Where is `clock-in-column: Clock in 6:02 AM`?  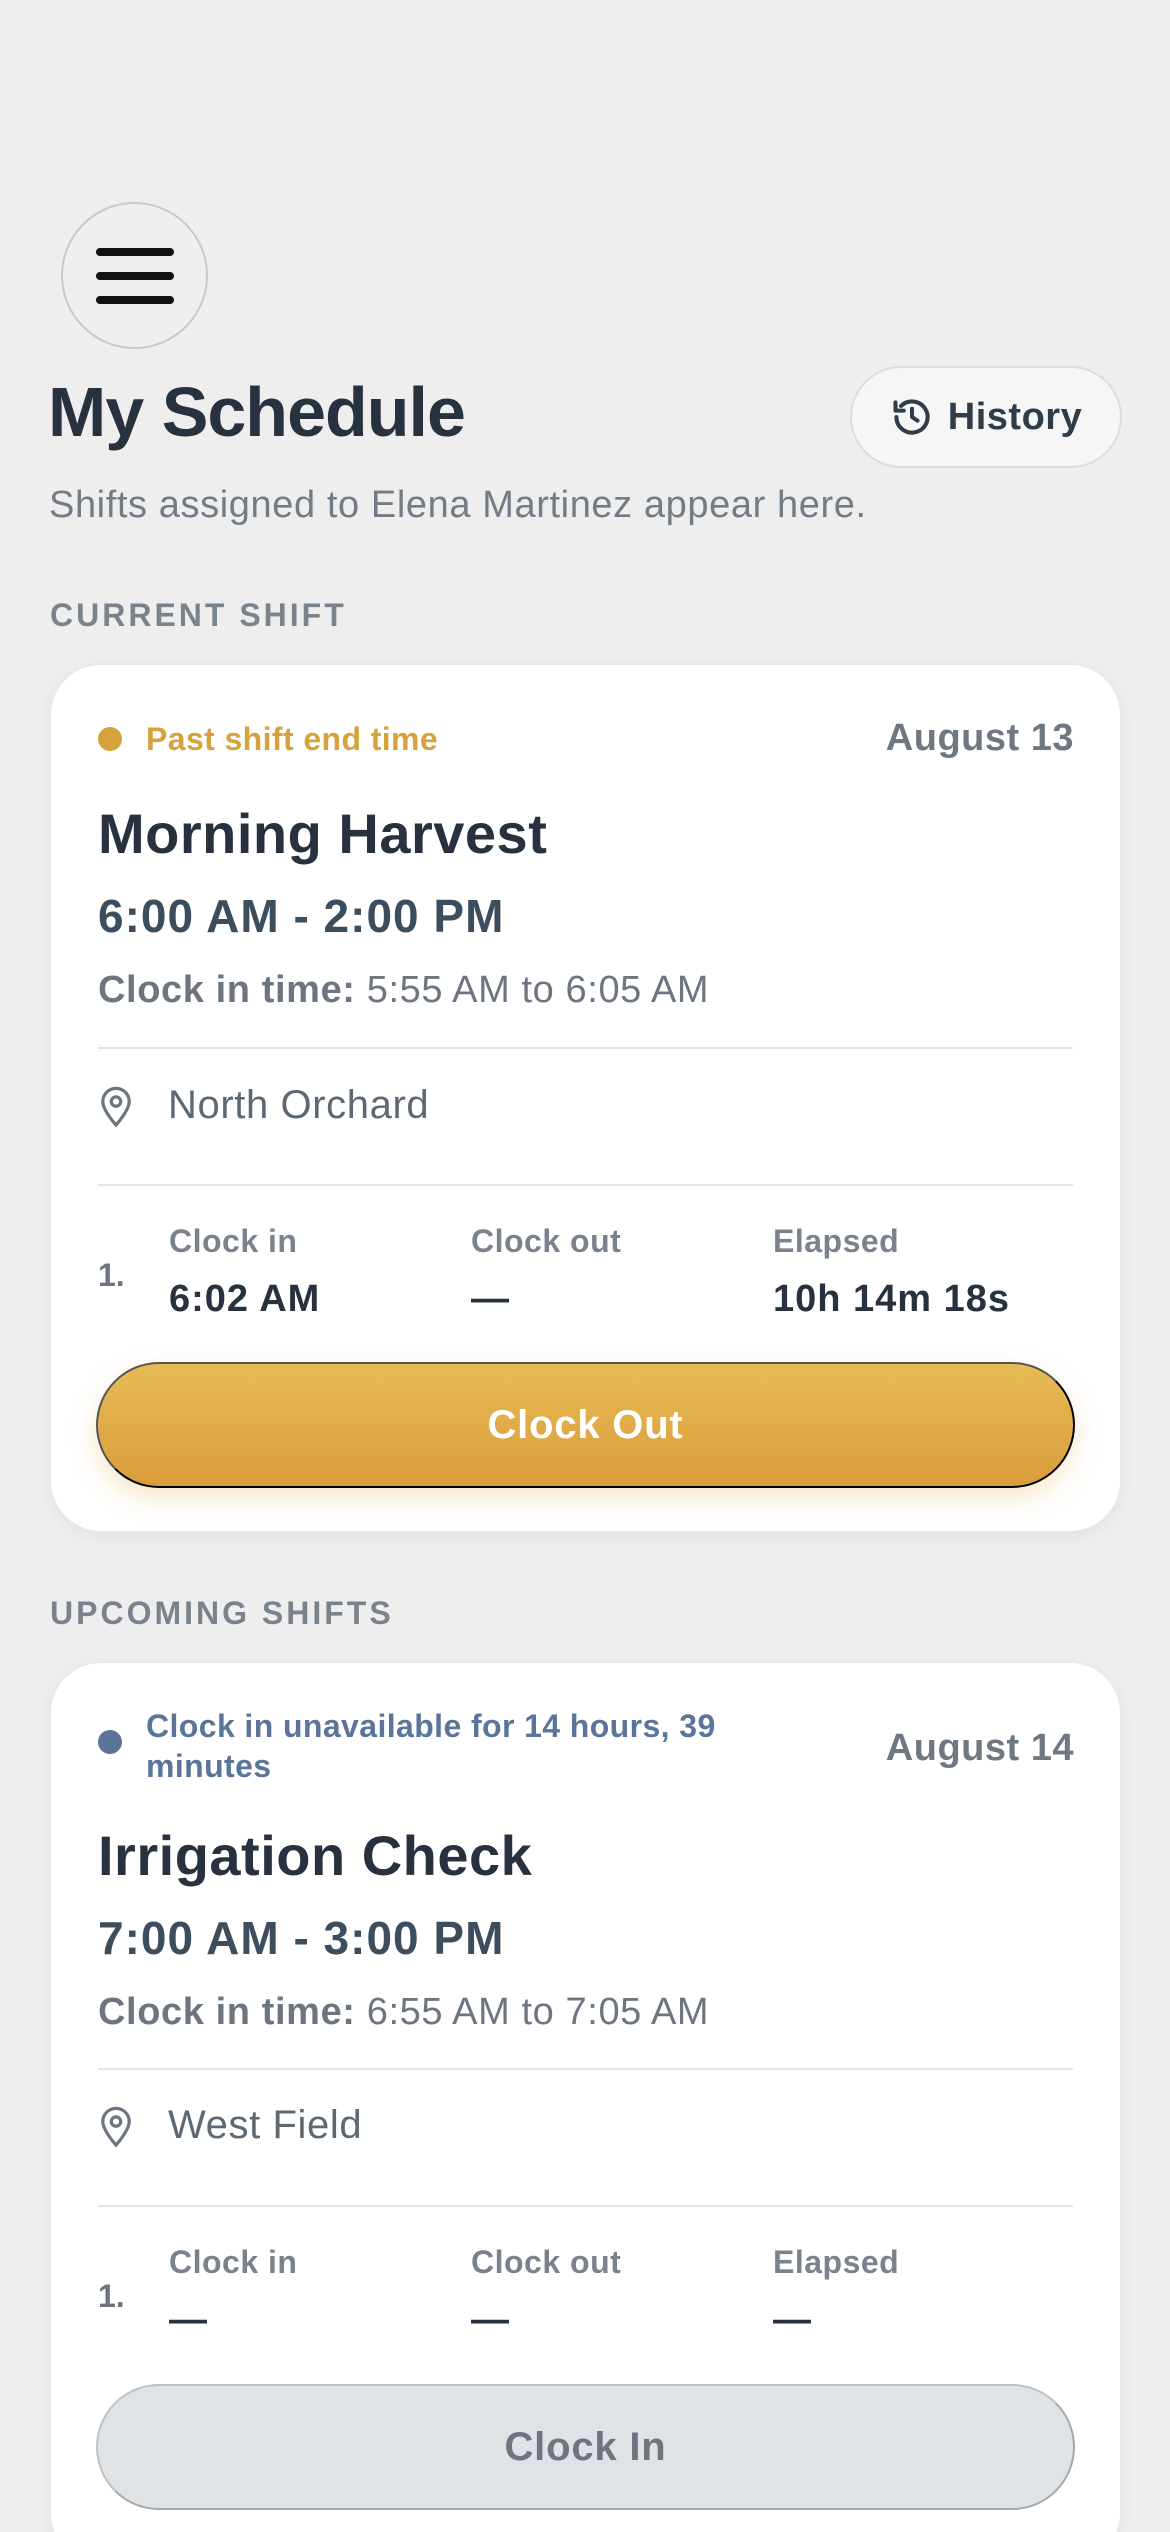
clock-in-column: Clock in 6:02 AM is located at coordinates (244, 1272).